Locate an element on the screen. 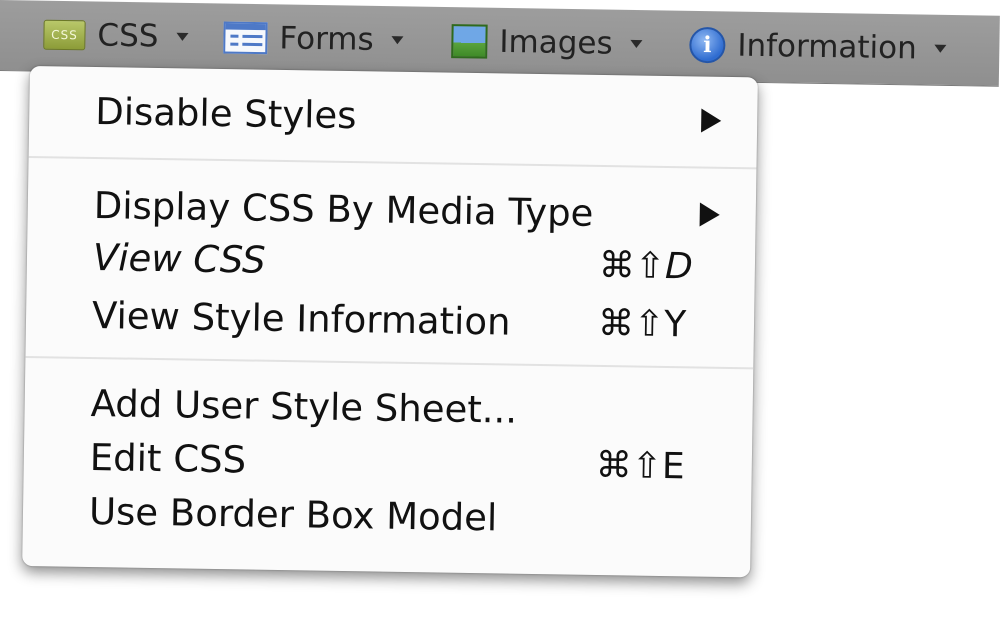 The width and height of the screenshot is (1000, 625). toolbar-forms-menu: Forms is located at coordinates (313, 39).